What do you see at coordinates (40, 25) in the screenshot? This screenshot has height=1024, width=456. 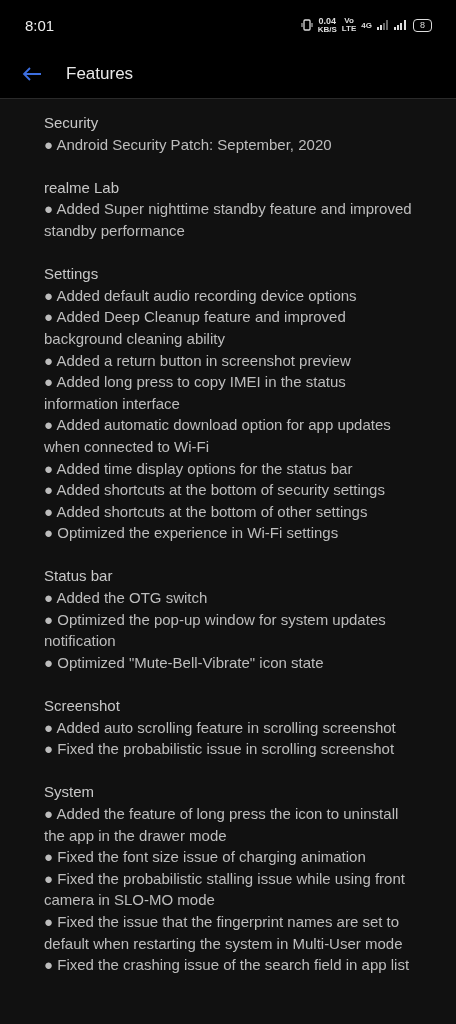 I see `clock: 8:01` at bounding box center [40, 25].